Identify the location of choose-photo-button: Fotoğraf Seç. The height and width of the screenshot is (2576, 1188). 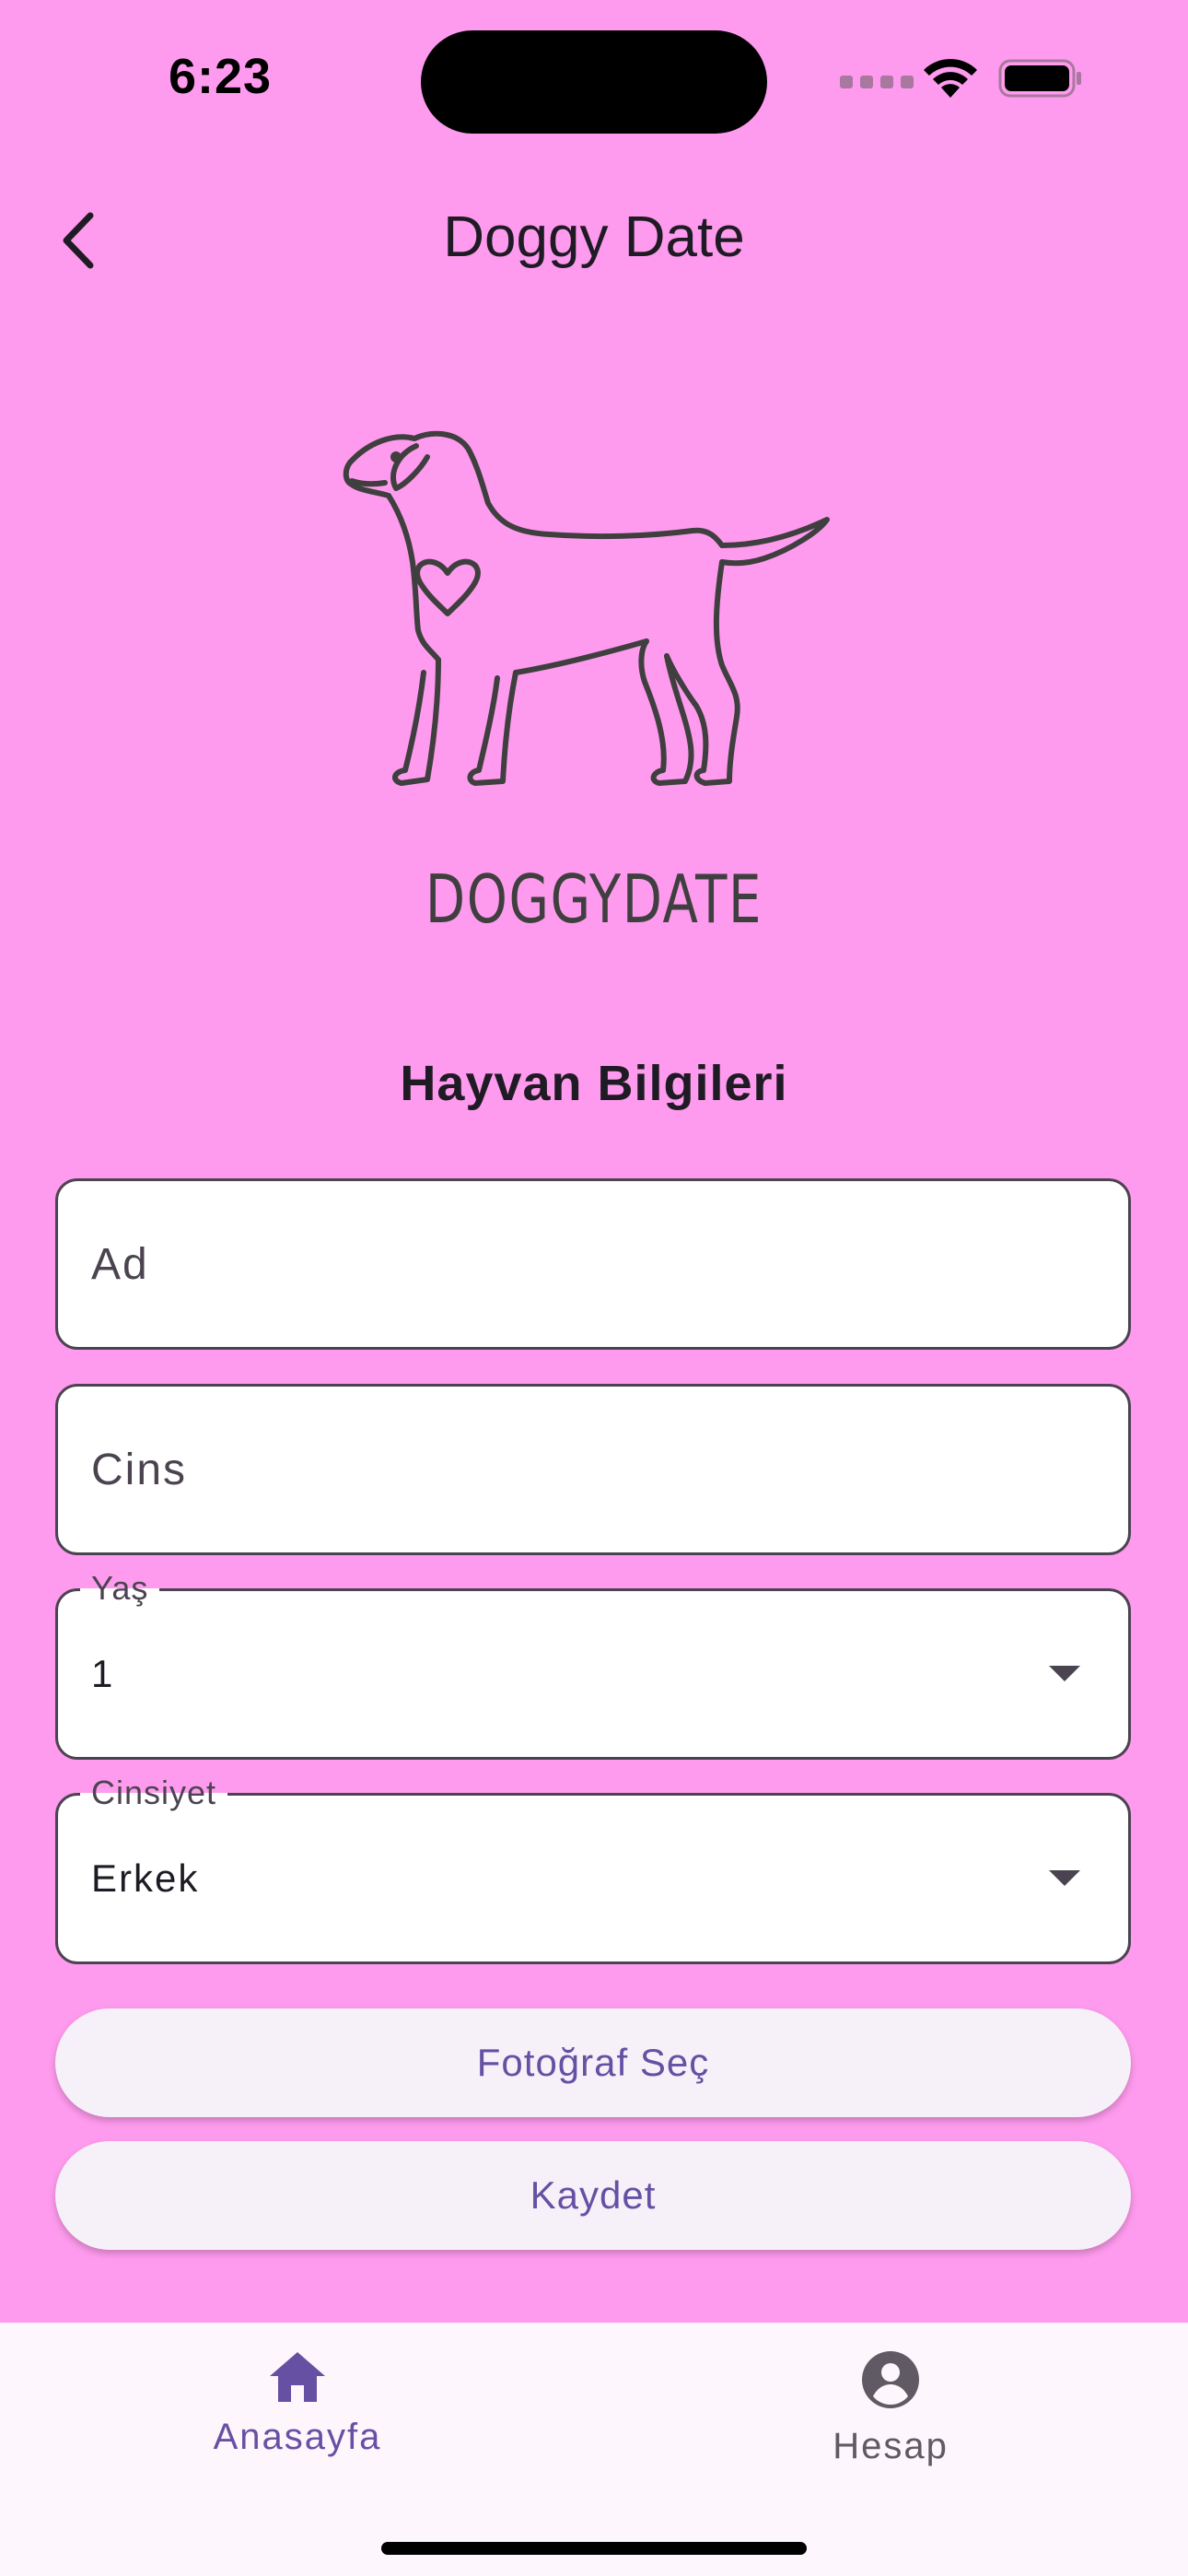
(593, 2062).